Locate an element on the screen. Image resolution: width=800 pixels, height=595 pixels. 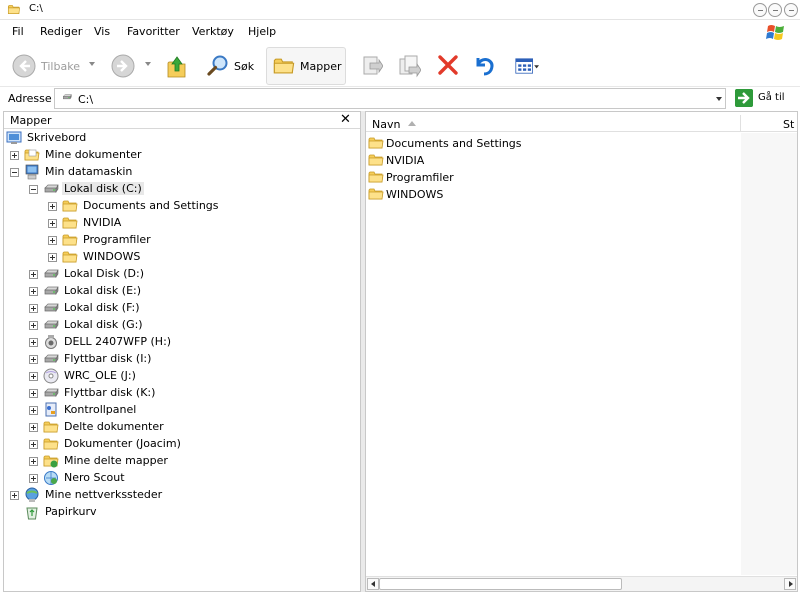
undo-icon is located at coordinates (484, 65).